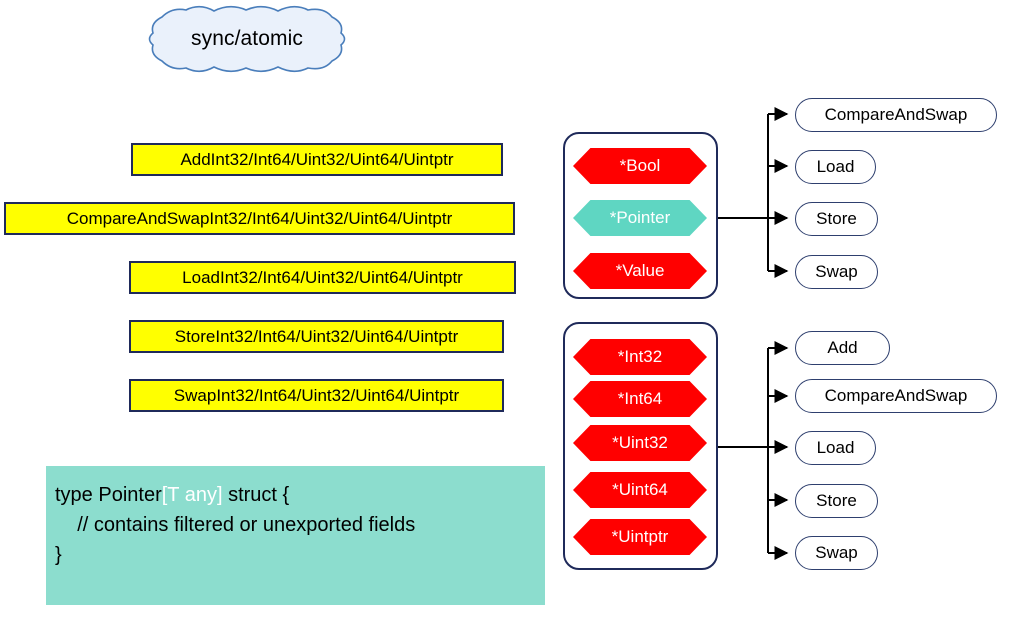 The image size is (1020, 620). Describe the element at coordinates (640, 218) in the screenshot. I see `type-chevron-pointer: *Pointer` at that location.